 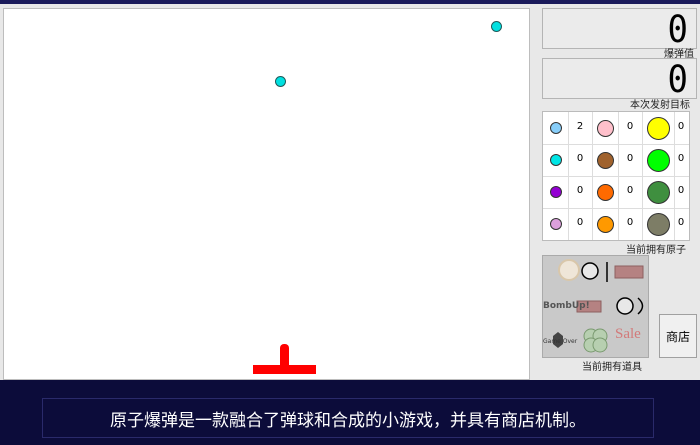 What do you see at coordinates (348, 418) in the screenshot?
I see `game-description: 原子爆弹是一款融合了弹球和合成的小游戏，并具有商店机制。` at bounding box center [348, 418].